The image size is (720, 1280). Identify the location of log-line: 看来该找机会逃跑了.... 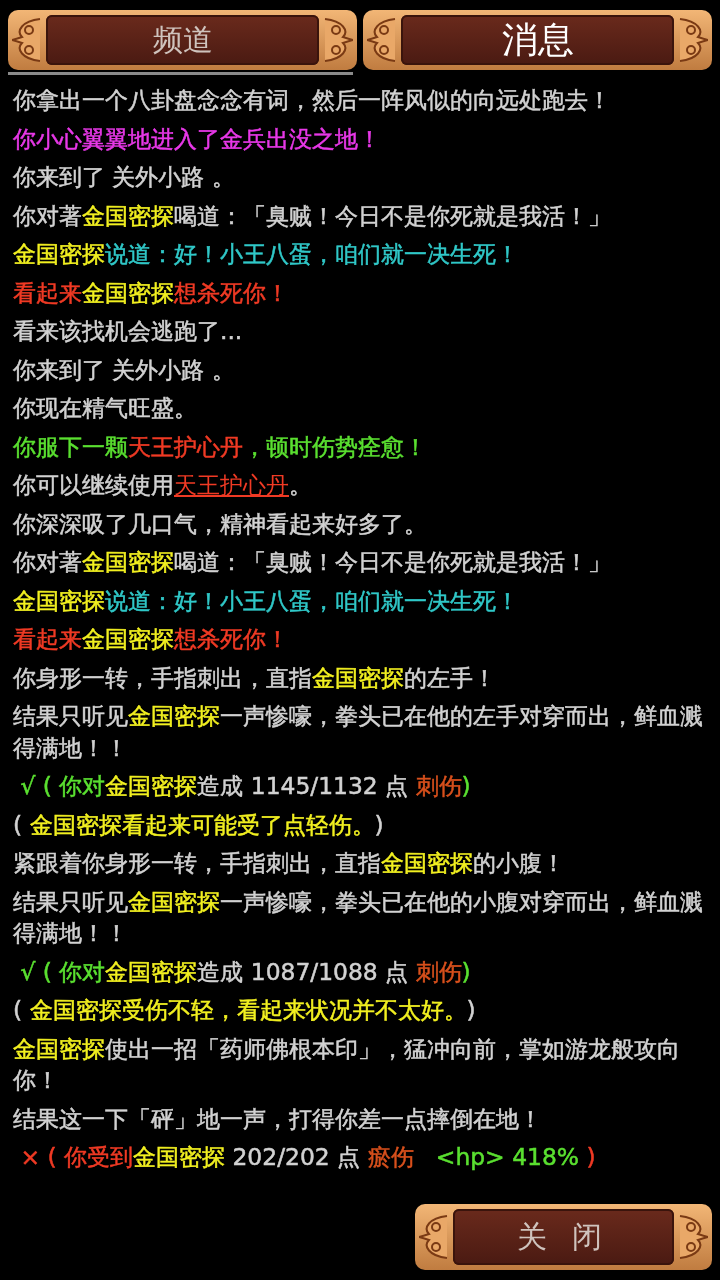
(128, 331).